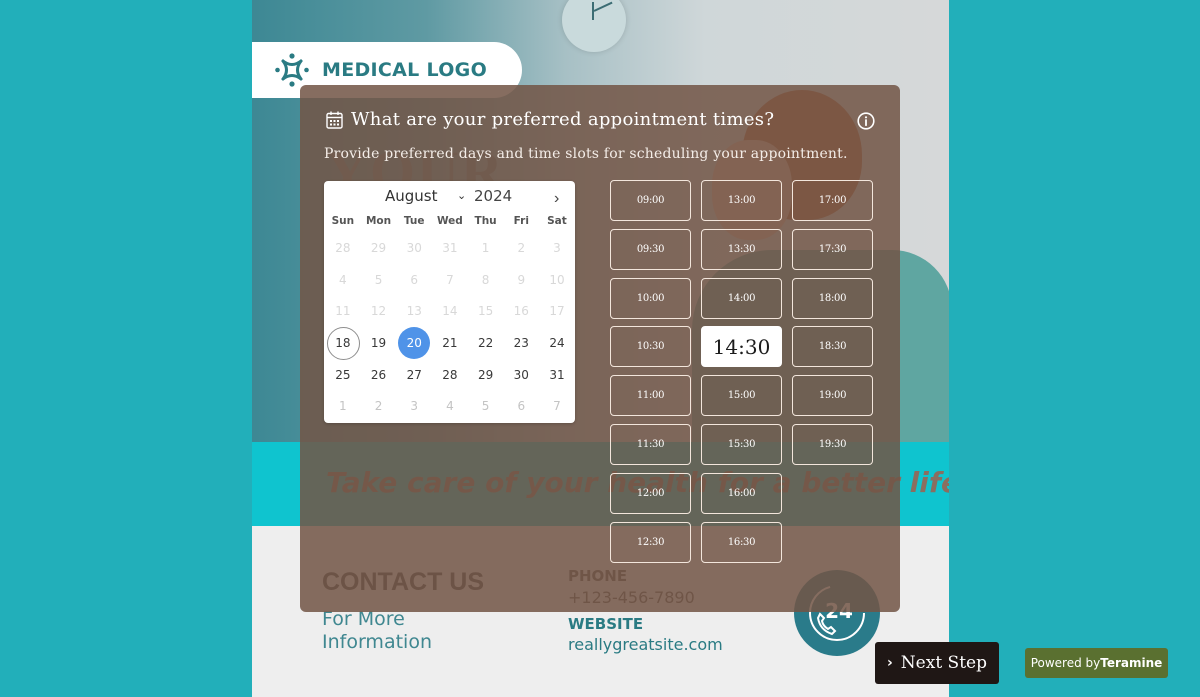 The width and height of the screenshot is (1200, 697). I want to click on chevron-down-icon: ⌄, so click(461, 195).